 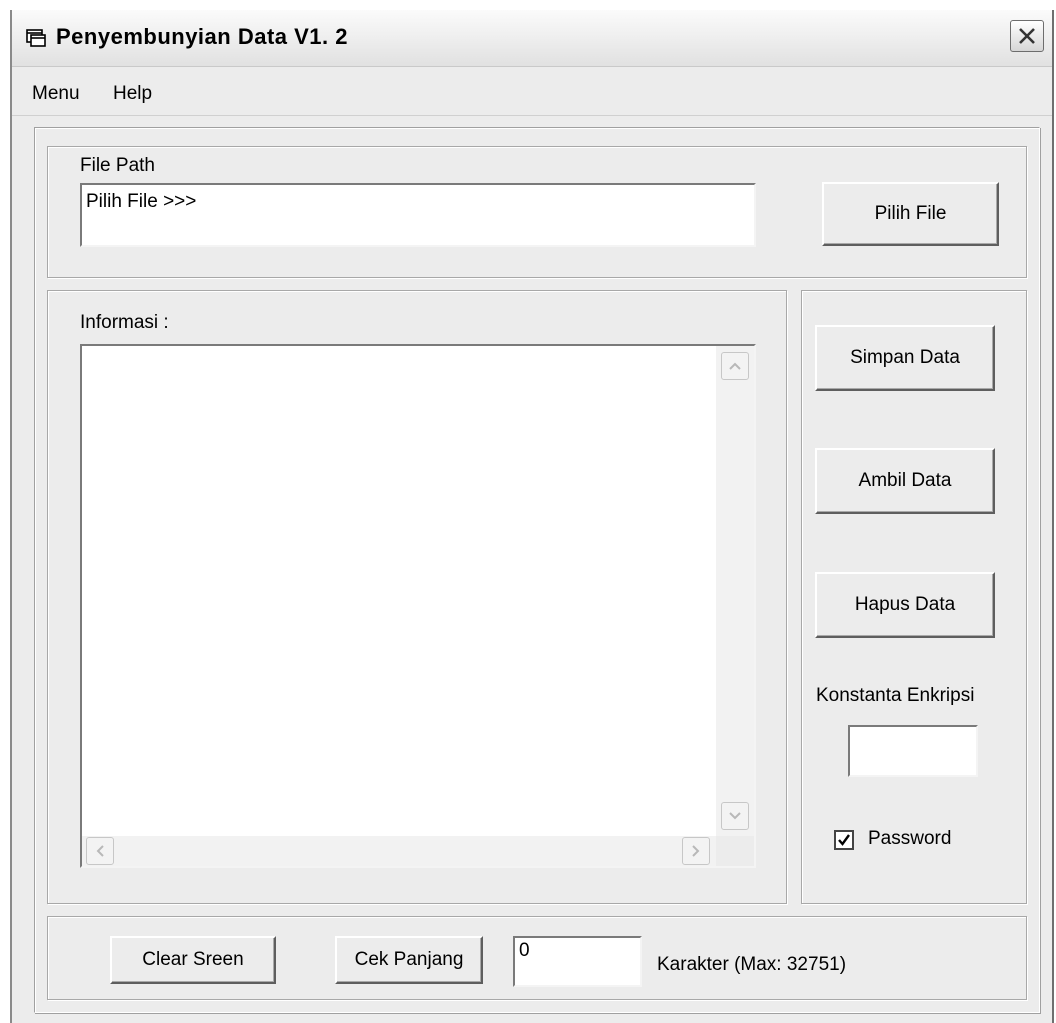 I want to click on horizontal-scrollbar, so click(x=399, y=851).